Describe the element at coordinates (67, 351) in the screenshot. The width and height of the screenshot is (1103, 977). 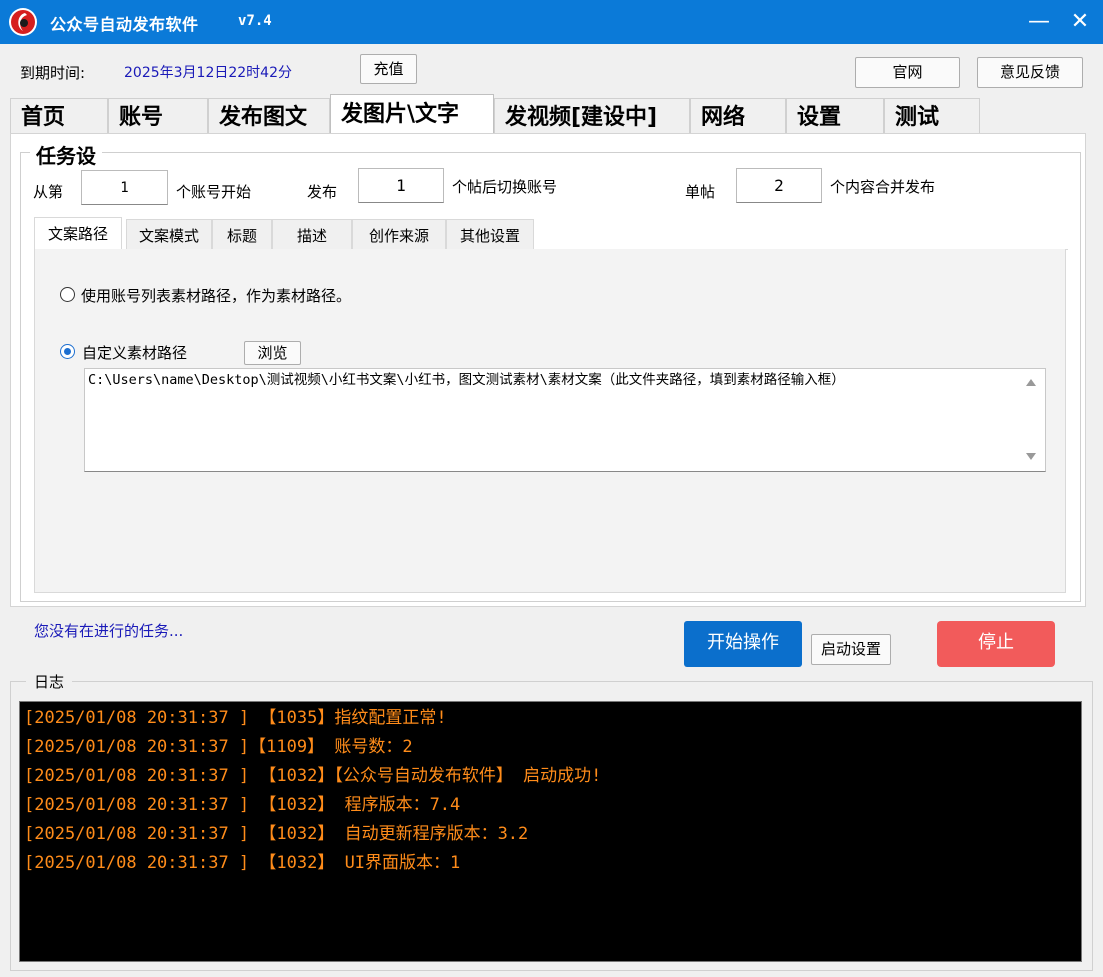
I see `custom-path-radio` at that location.